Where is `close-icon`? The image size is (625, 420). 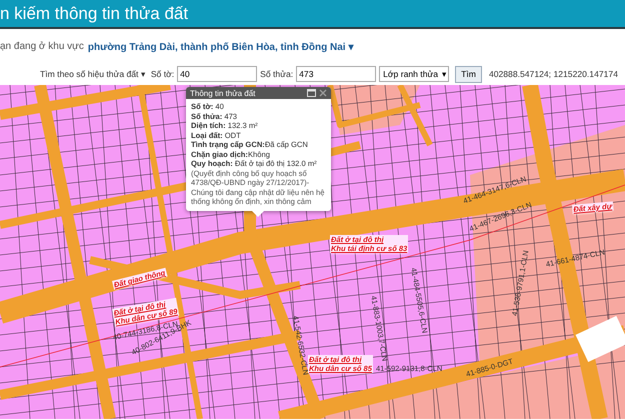
close-icon is located at coordinates (323, 93).